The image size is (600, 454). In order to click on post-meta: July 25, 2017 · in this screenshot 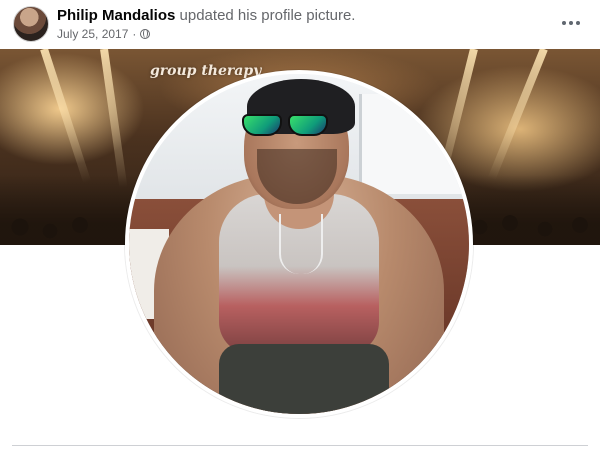, I will do `click(104, 34)`.